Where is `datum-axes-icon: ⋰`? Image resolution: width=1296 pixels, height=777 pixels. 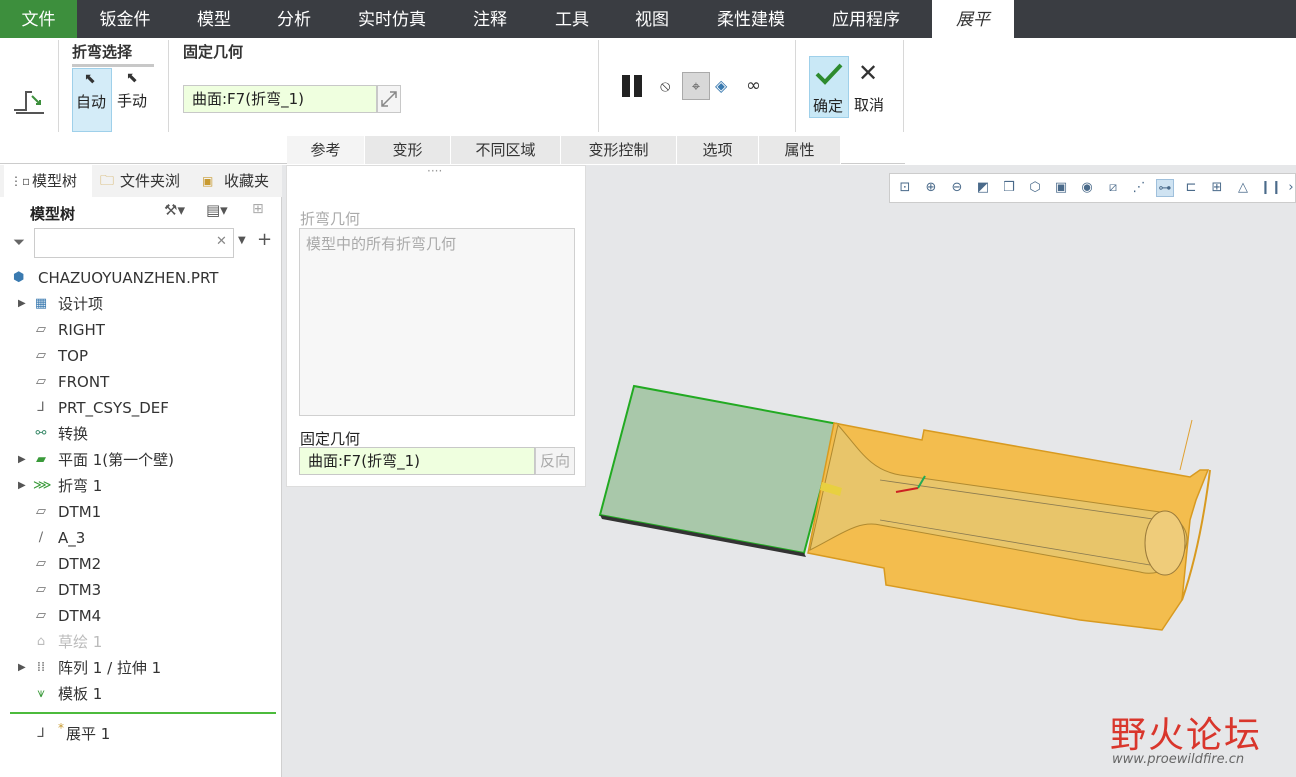
datum-axes-icon: ⋰ is located at coordinates (1139, 188).